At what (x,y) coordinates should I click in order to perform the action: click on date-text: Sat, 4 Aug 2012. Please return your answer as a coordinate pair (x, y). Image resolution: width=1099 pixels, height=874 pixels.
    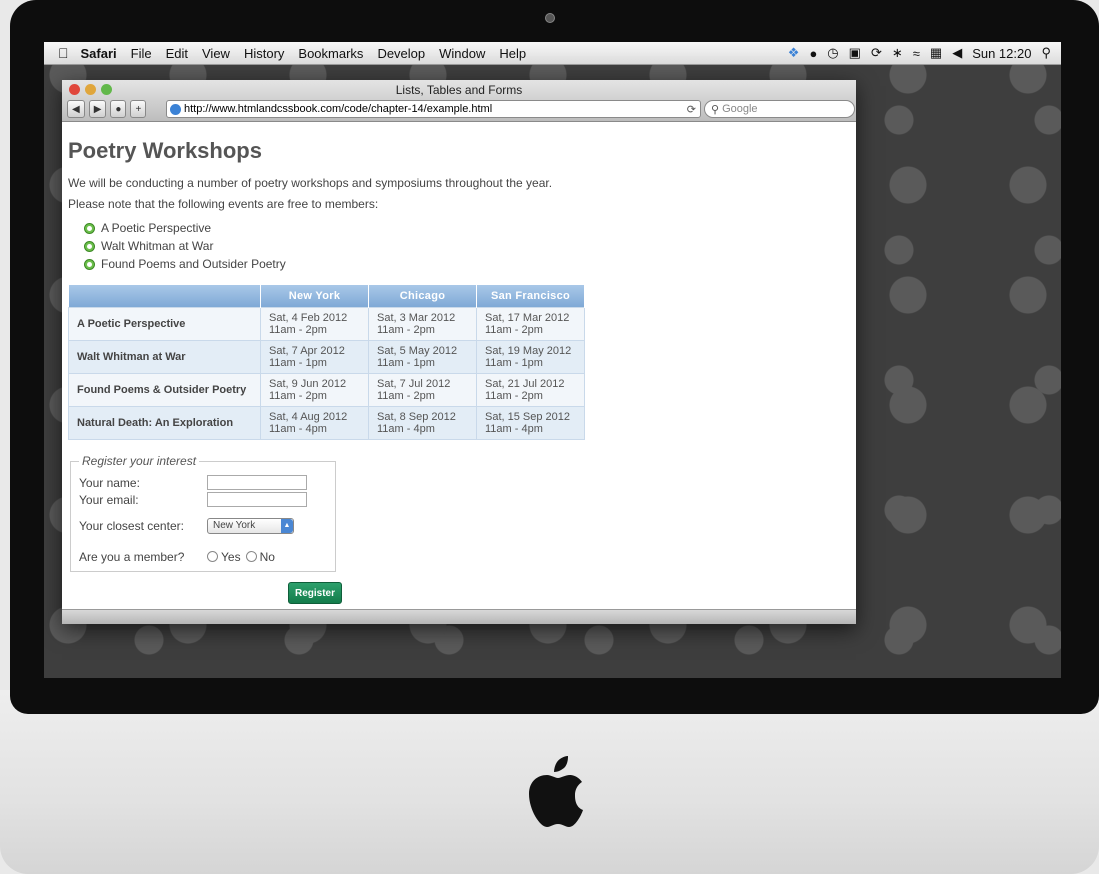
    Looking at the image, I should click on (308, 417).